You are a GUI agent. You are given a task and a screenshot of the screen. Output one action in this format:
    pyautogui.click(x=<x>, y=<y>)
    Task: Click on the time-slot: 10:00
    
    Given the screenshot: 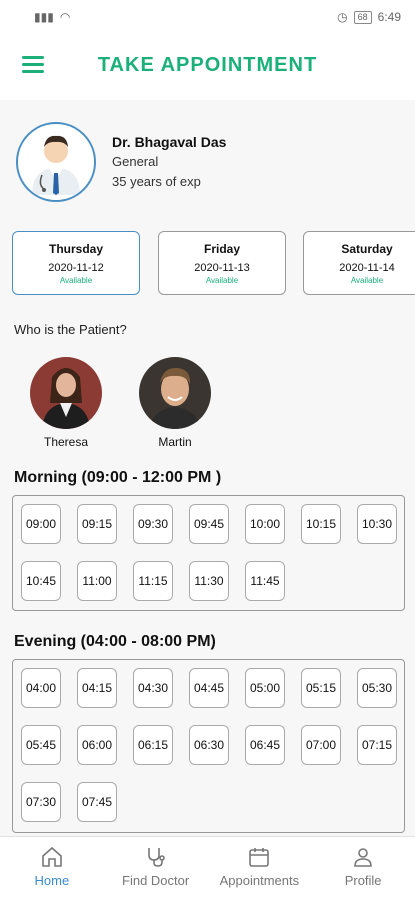 What is the action you would take?
    pyautogui.click(x=265, y=524)
    